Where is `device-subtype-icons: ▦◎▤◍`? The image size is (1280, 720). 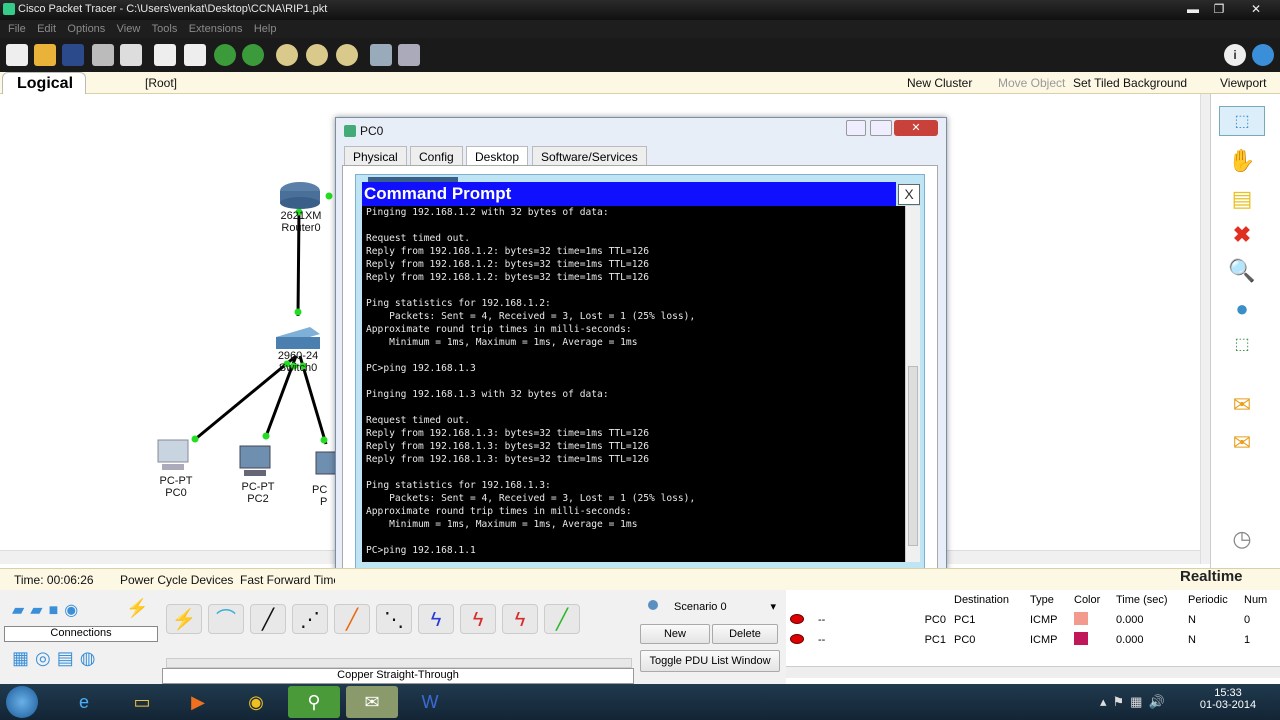 device-subtype-icons: ▦◎▤◍ is located at coordinates (56, 658).